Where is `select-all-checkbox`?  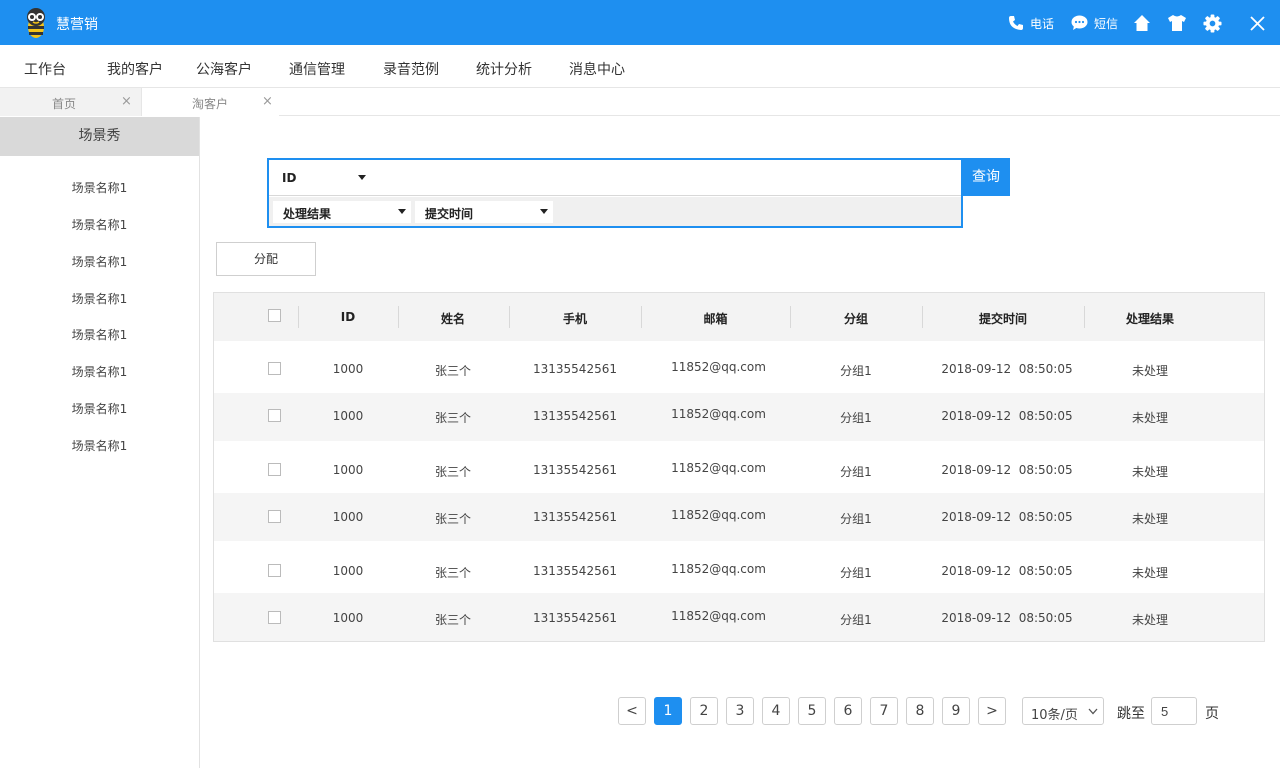 select-all-checkbox is located at coordinates (274, 315).